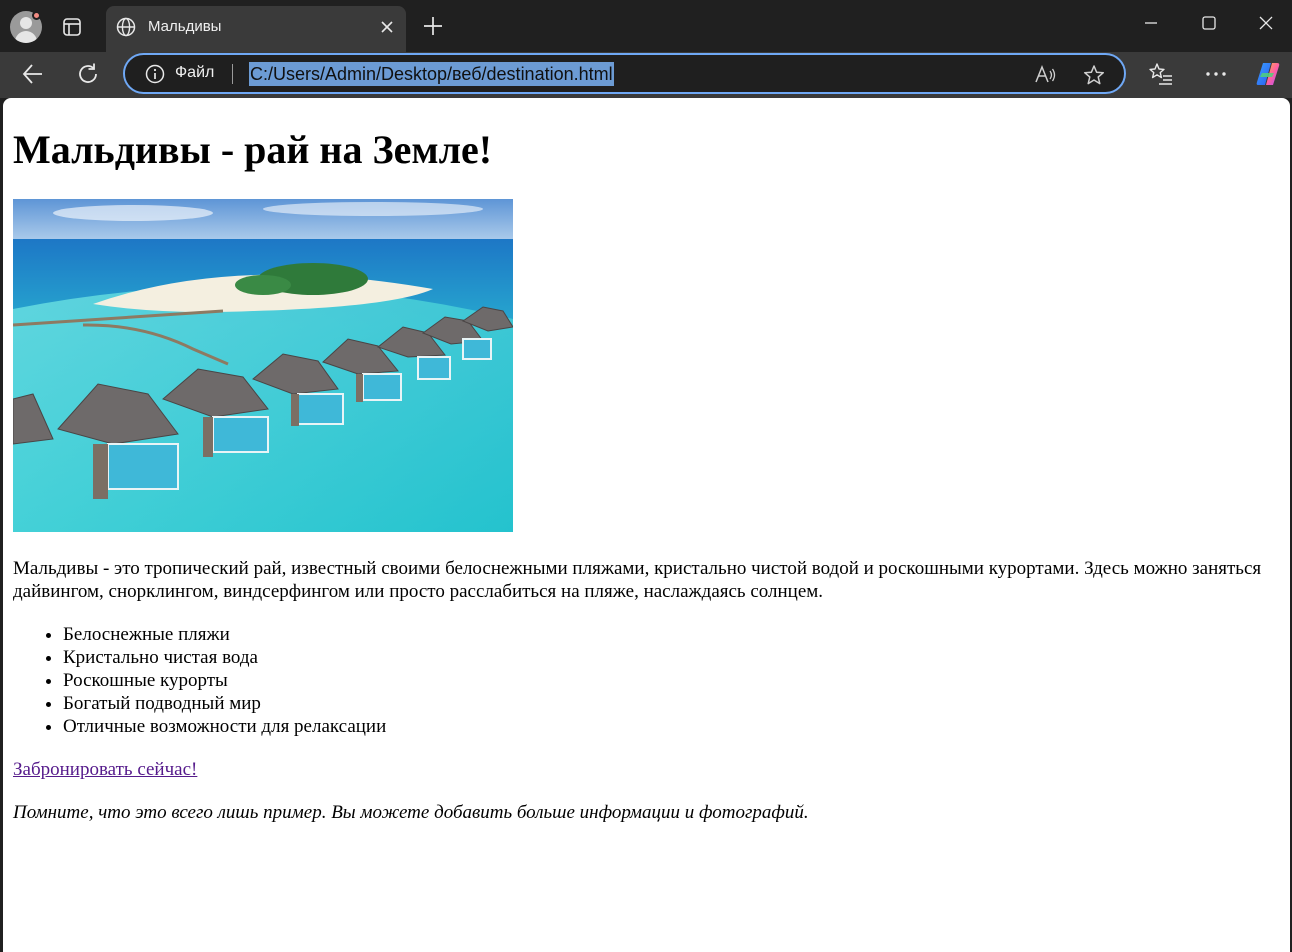 This screenshot has width=1292, height=952. Describe the element at coordinates (33, 74) in the screenshot. I see `back-arrow-icon` at that location.